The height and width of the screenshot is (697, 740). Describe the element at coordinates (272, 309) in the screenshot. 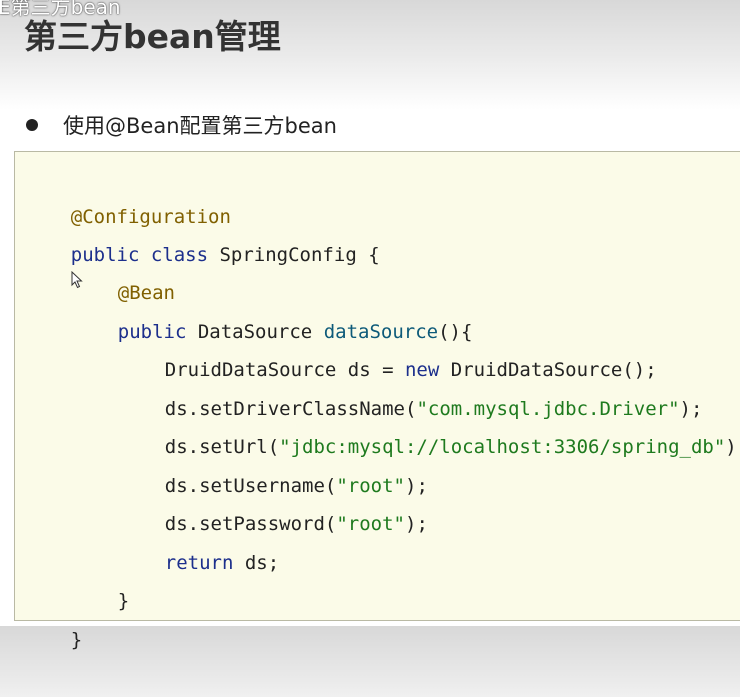

I see `code-line-4: public DataSource dataSource(){` at that location.